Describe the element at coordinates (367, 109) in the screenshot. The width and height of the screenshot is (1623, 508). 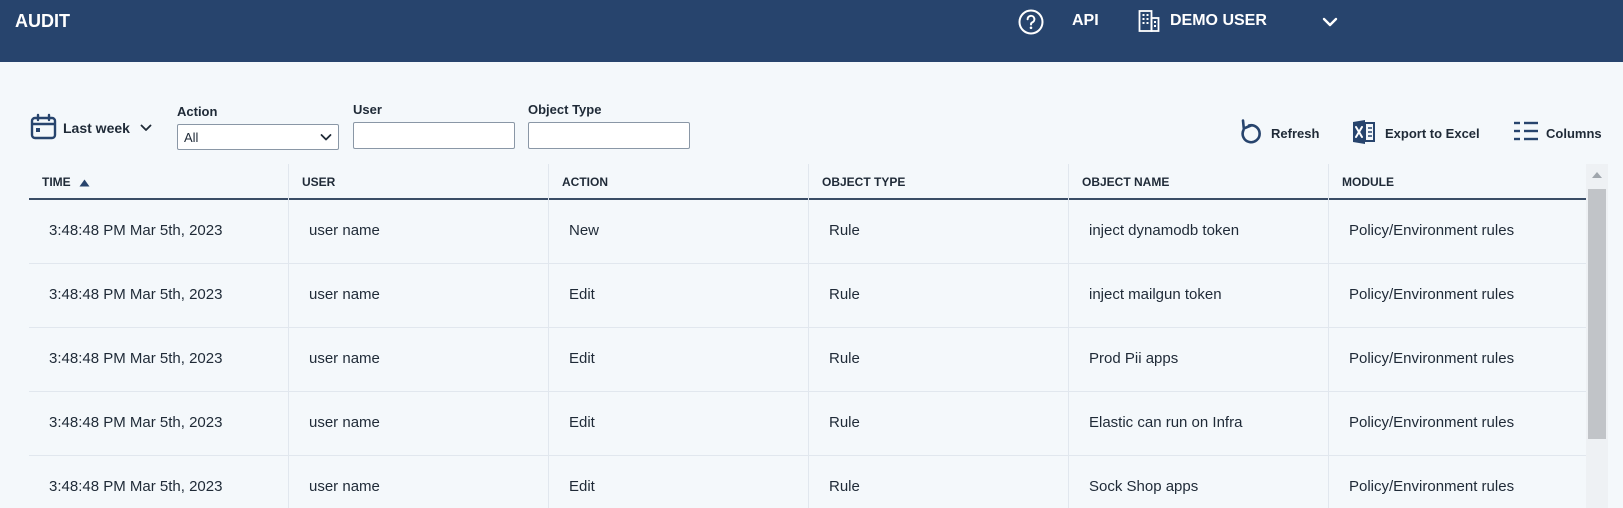
I see `user-filter-label: User` at that location.